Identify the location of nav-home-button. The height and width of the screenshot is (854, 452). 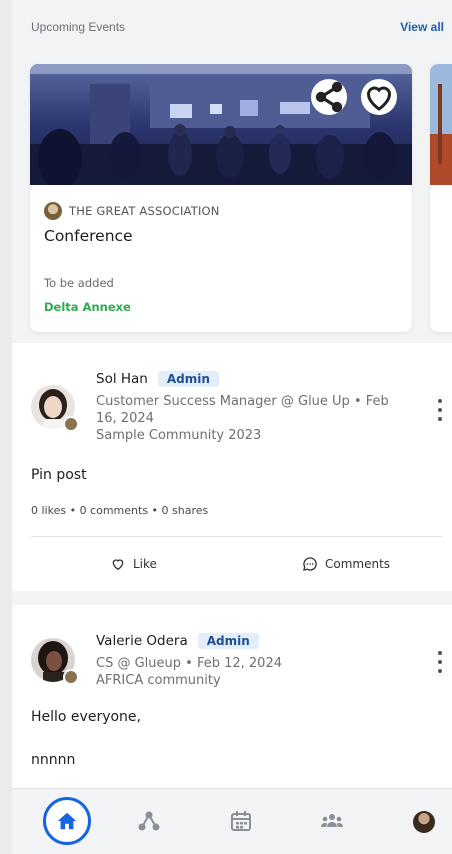
(67, 821).